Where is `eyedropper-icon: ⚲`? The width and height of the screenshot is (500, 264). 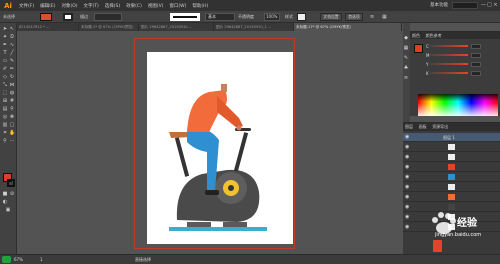
eyedropper-icon: ⚲ is located at coordinates (12, 109).